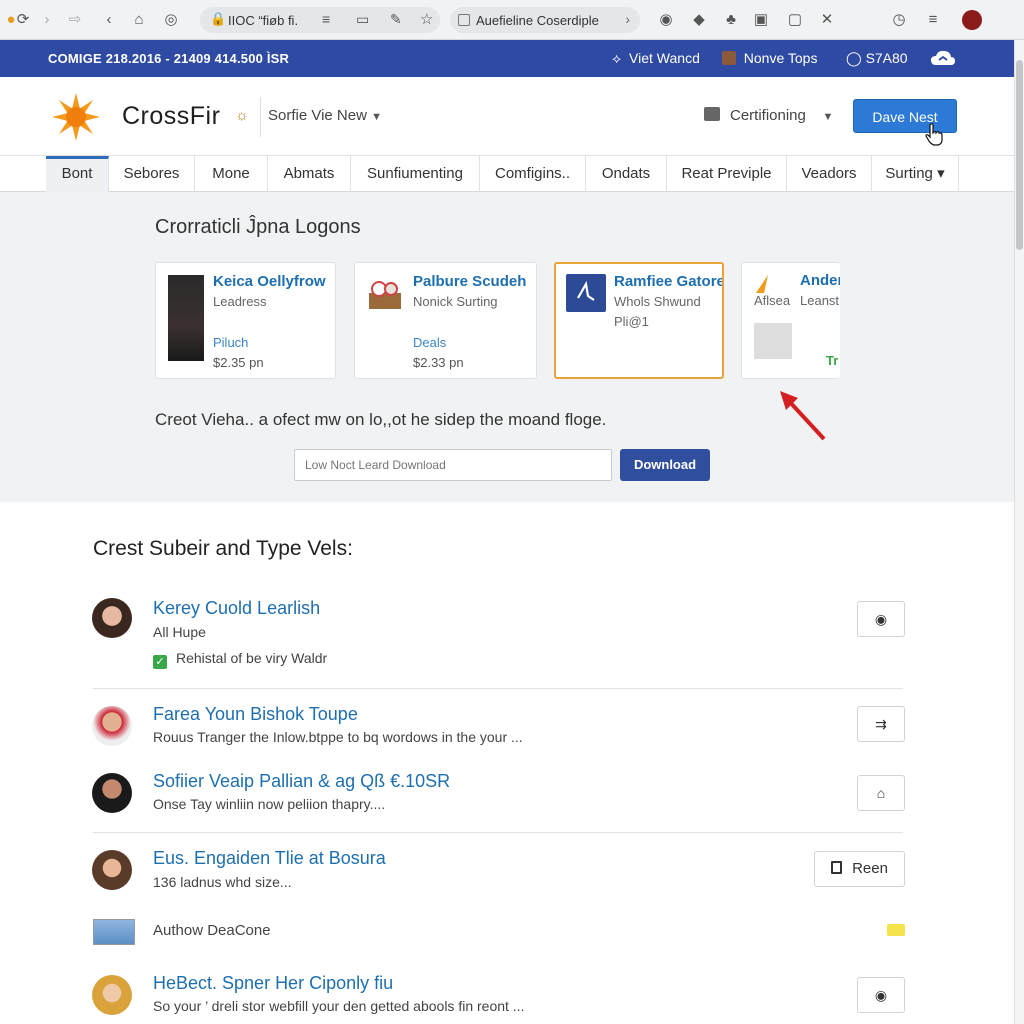 The height and width of the screenshot is (1024, 1024). Describe the element at coordinates (171, 20) in the screenshot. I see `settings-icon: ◎` at that location.